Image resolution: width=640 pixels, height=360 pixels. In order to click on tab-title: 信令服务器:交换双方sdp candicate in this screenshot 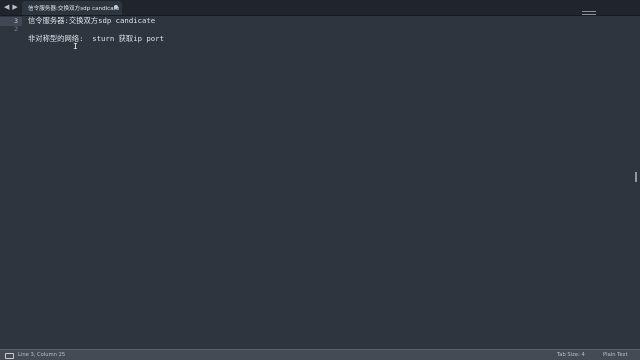, I will do `click(74, 9)`.